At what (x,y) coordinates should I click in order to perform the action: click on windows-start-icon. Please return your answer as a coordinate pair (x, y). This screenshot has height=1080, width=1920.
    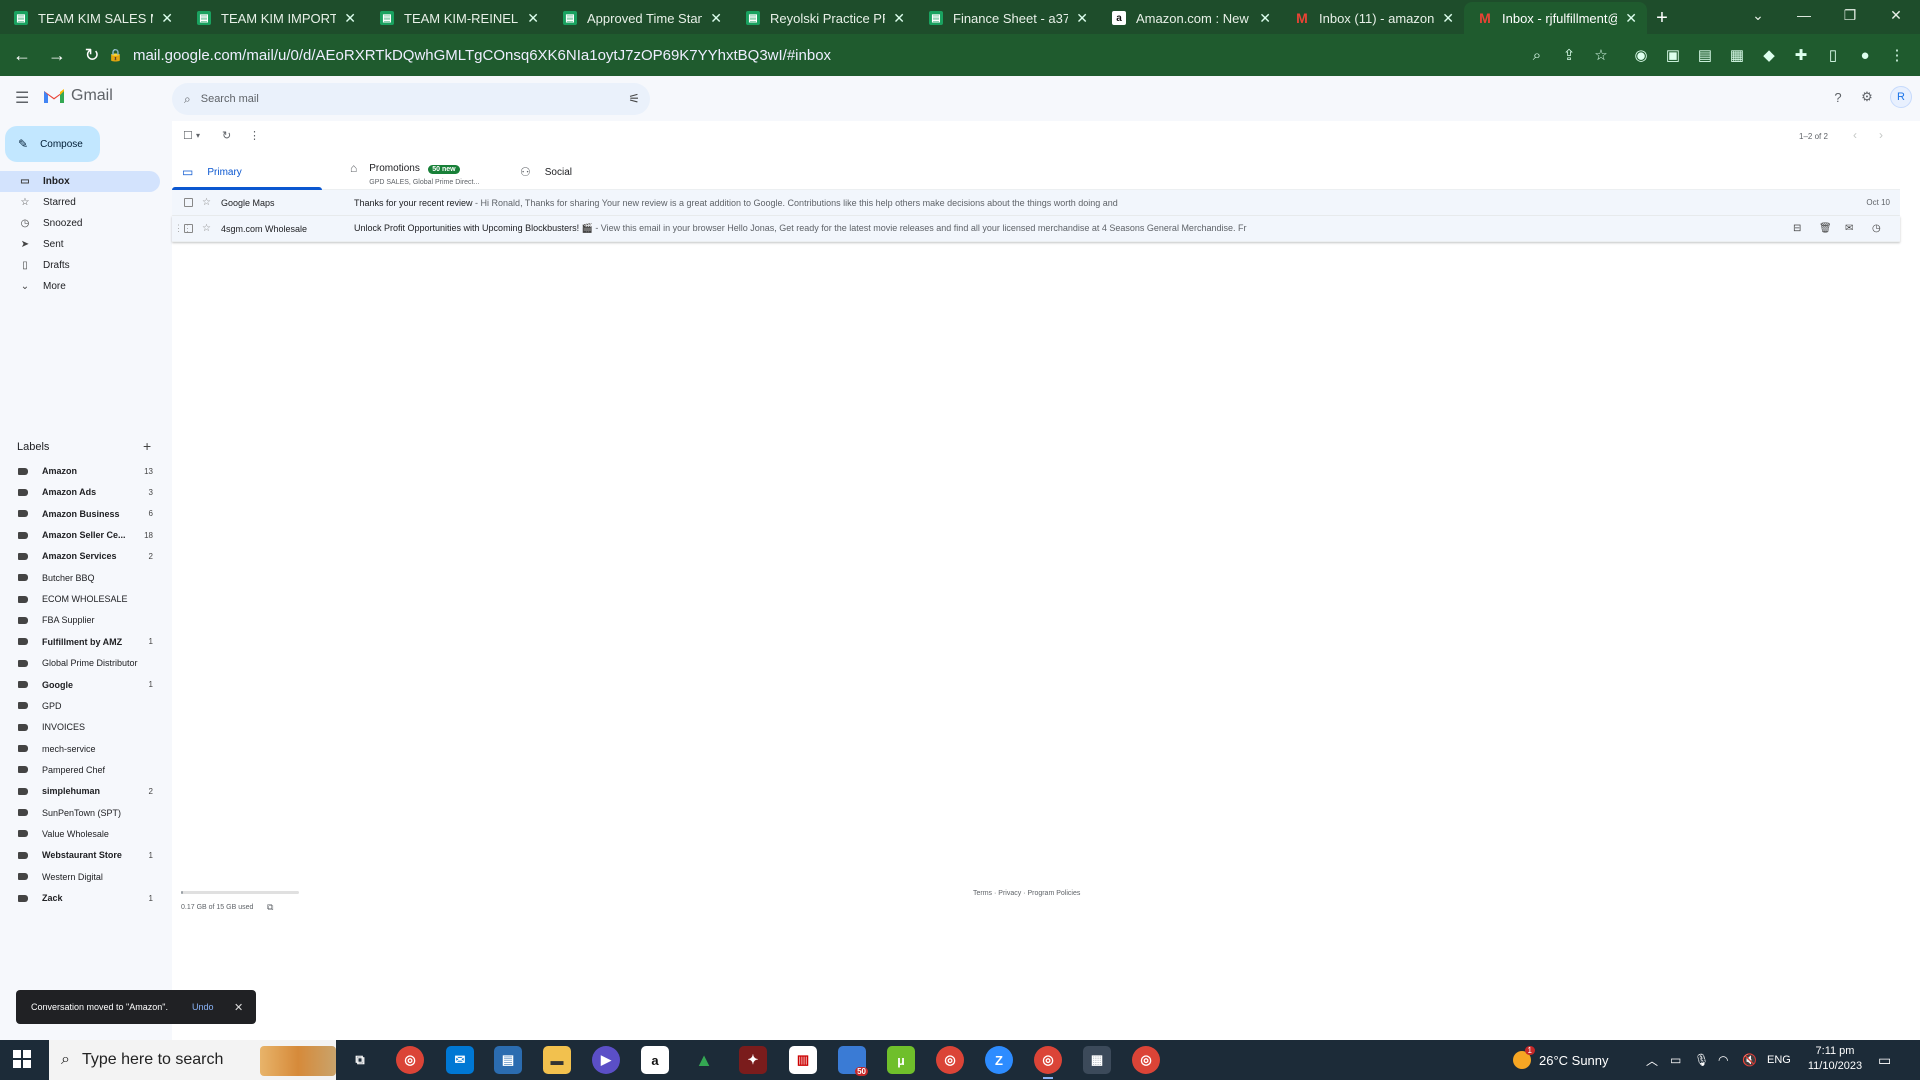
    Looking at the image, I should click on (22, 1059).